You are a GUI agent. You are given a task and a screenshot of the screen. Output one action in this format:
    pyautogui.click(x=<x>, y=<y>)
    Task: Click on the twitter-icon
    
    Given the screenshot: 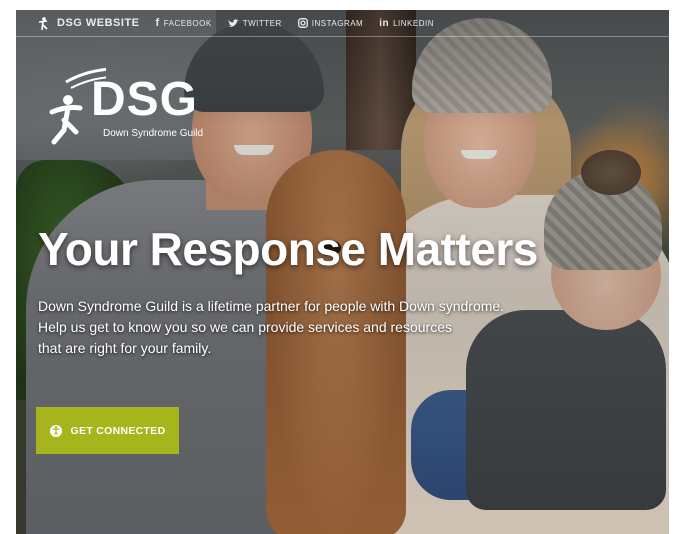 What is the action you would take?
    pyautogui.click(x=233, y=23)
    